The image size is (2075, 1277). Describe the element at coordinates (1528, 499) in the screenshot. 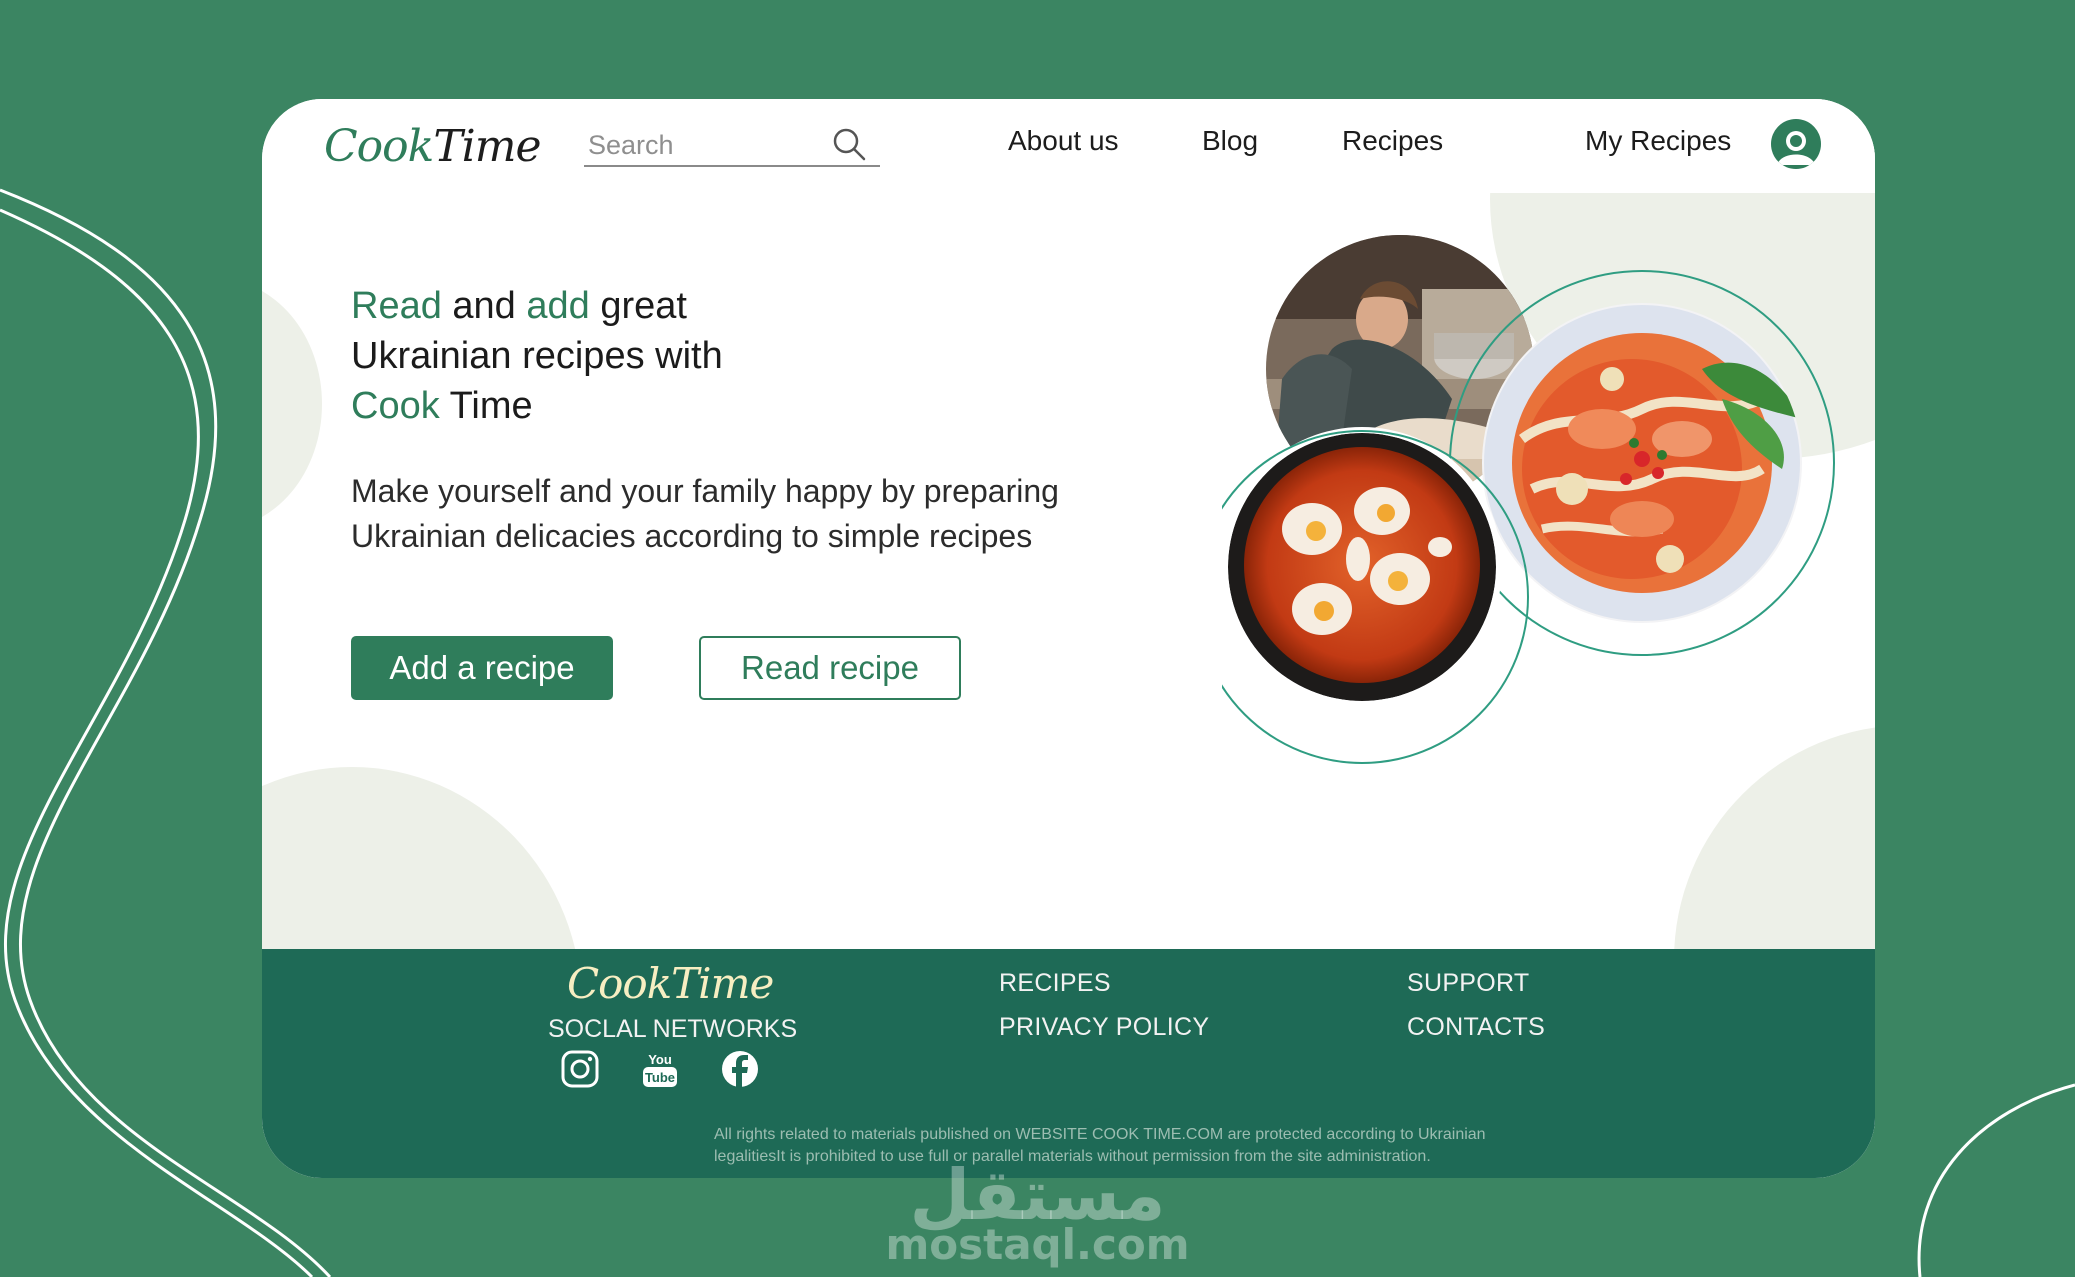

I see `food-photo-collage` at that location.